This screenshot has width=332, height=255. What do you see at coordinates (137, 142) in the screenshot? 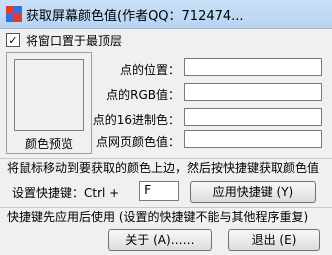
I see `web-color-label: 点网页颜色值：` at bounding box center [137, 142].